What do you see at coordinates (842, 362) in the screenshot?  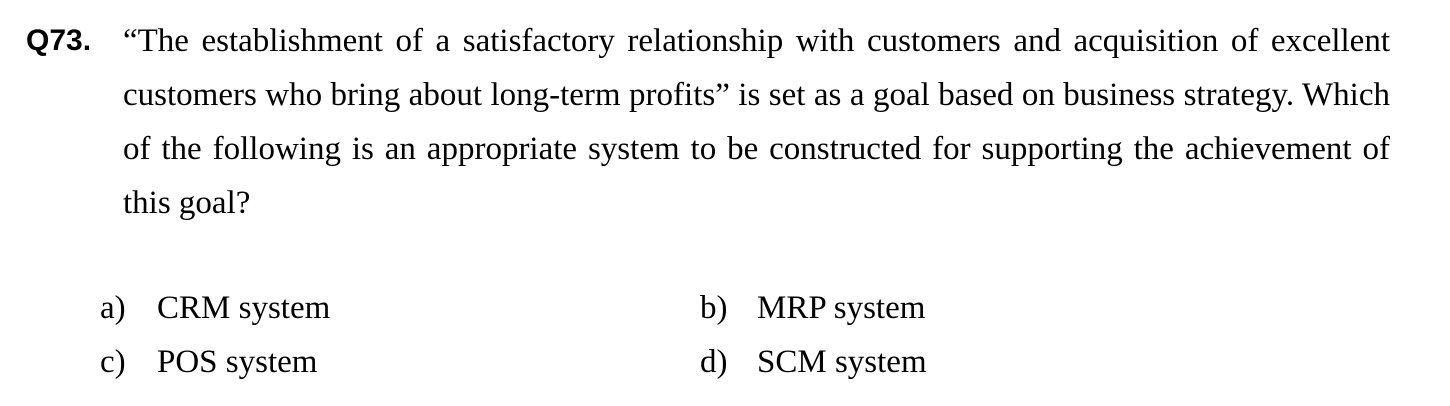 I see `option-text: SCM system` at bounding box center [842, 362].